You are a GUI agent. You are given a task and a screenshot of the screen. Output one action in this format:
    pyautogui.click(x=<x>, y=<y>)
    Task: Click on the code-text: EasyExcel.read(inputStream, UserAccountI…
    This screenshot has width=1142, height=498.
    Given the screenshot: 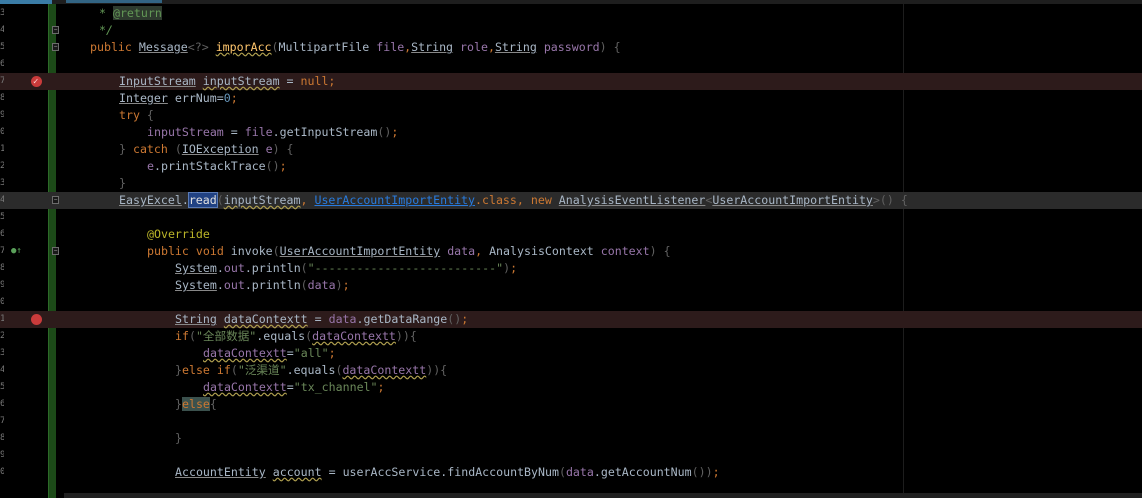 What is the action you would take?
    pyautogui.click(x=513, y=200)
    